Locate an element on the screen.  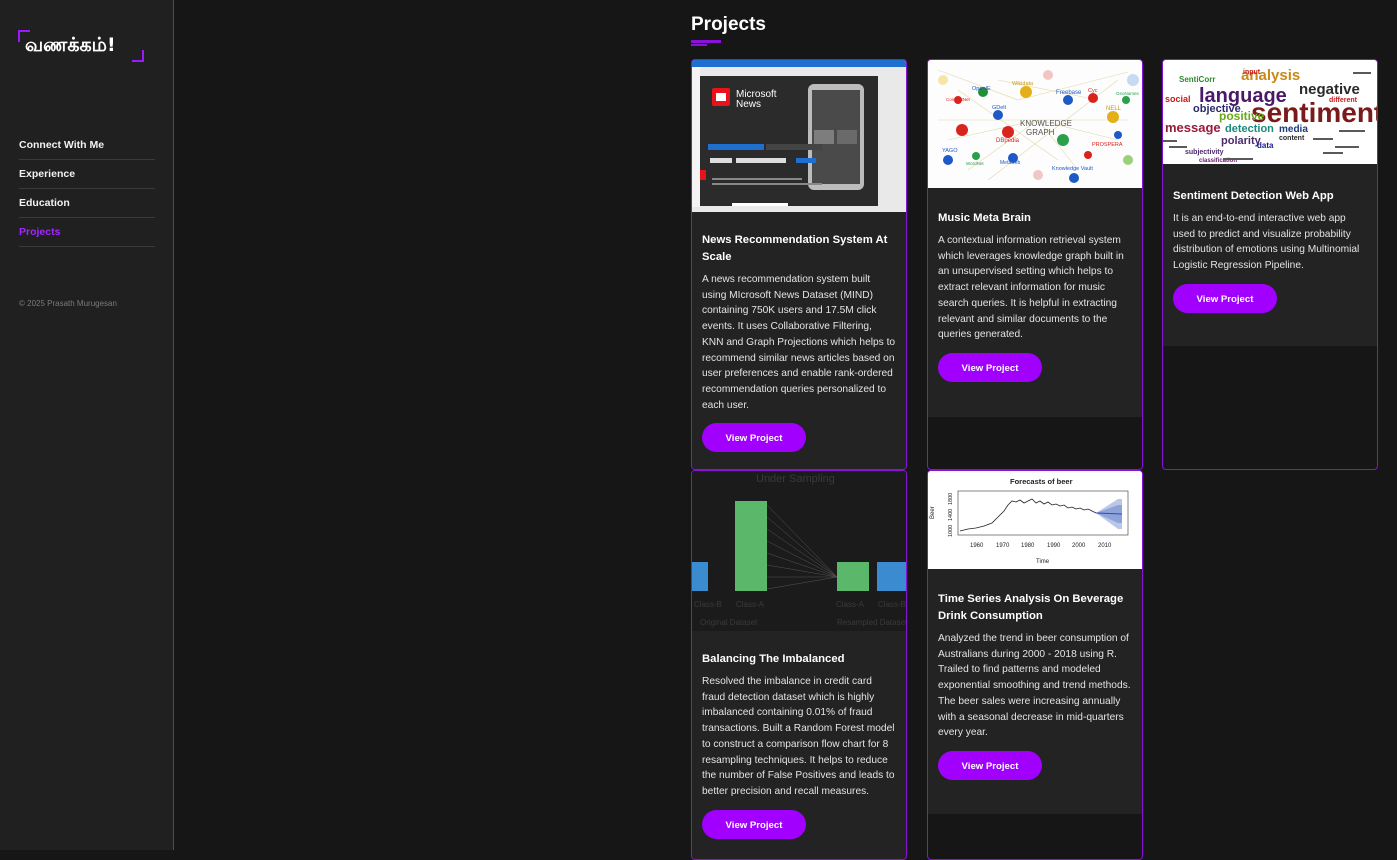
wordcloud-word: subjectivity is located at coordinates (1204, 152).